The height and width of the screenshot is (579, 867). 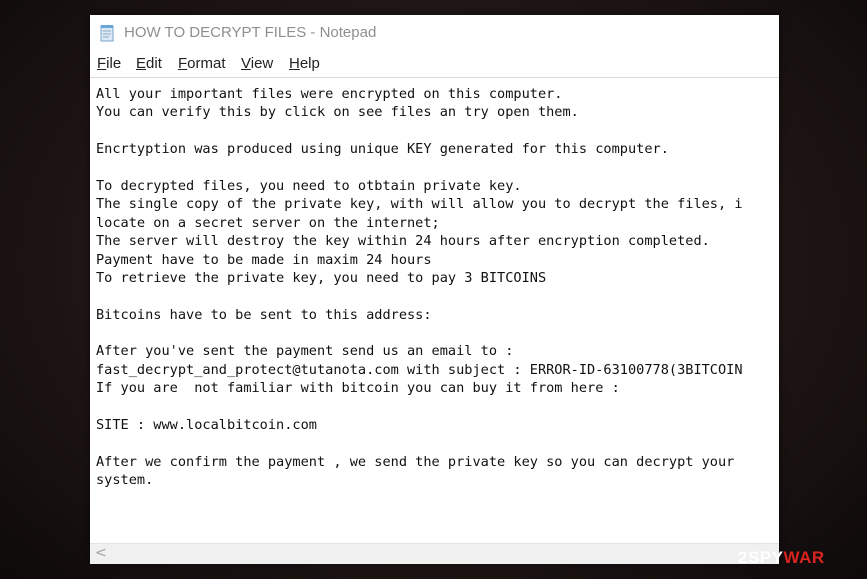 I want to click on menu-edit: Edit, so click(x=149, y=63).